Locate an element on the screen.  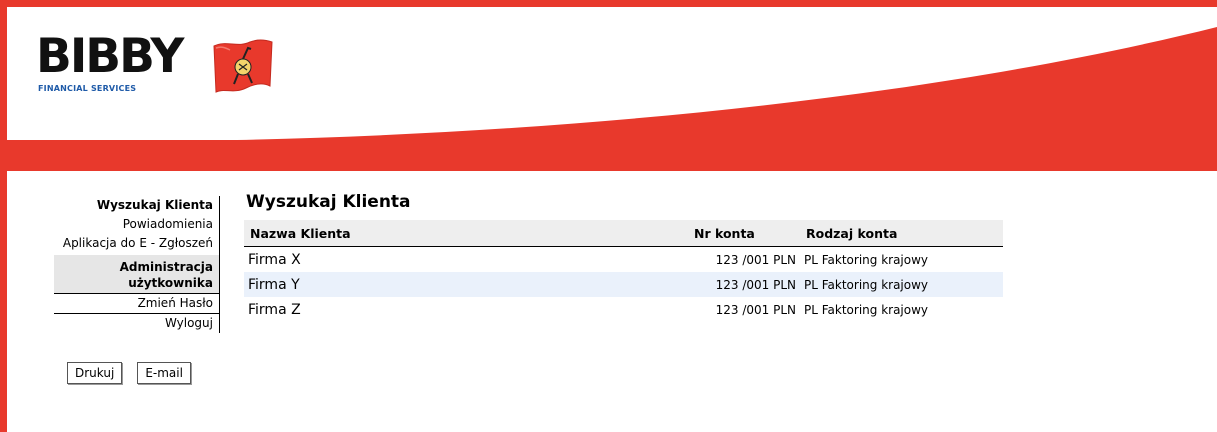
table-header-row: Nazwa Klienta Nr konta Rodzaj konta is located at coordinates (623, 233).